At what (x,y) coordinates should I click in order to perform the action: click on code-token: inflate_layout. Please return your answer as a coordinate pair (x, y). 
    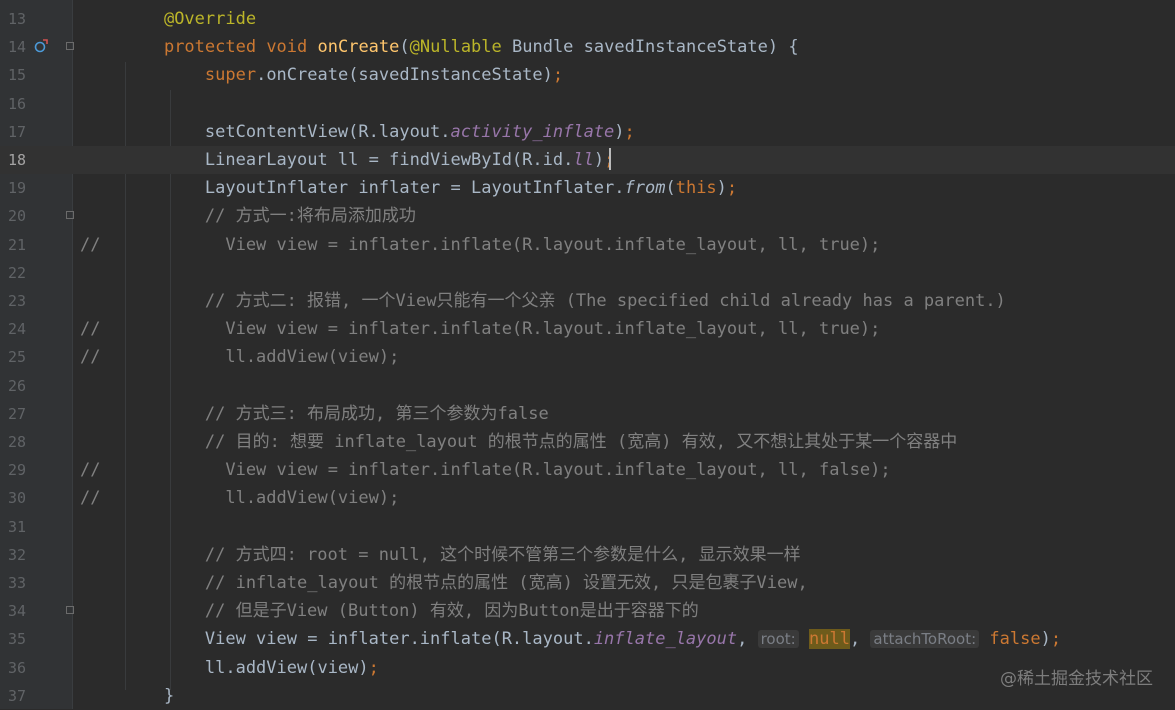
    Looking at the image, I should click on (665, 639).